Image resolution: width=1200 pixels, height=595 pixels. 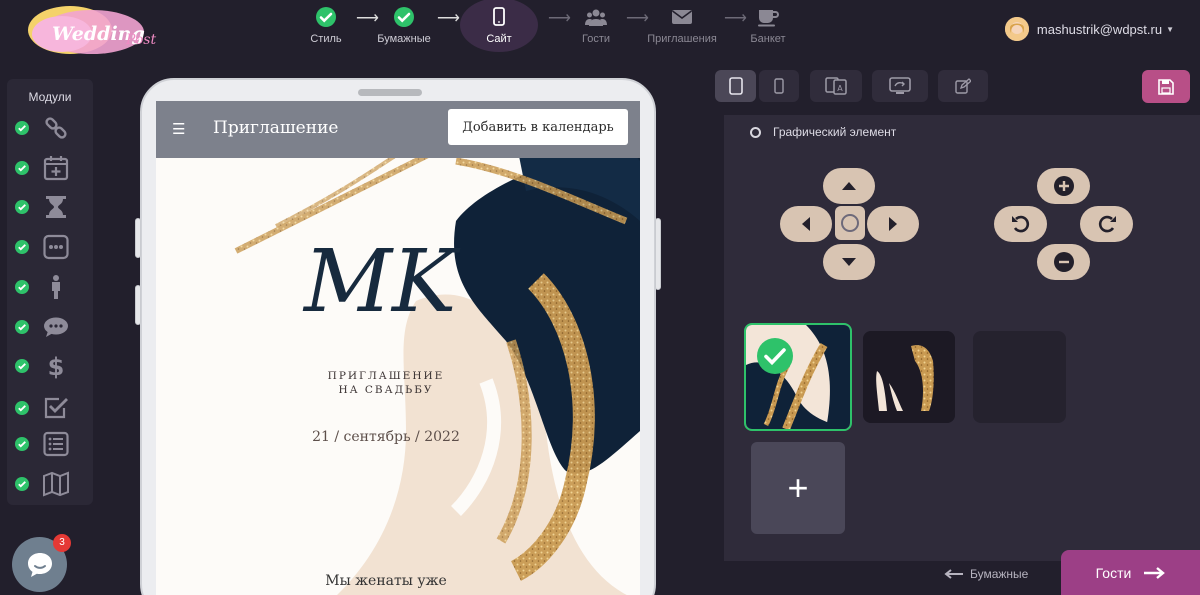 I want to click on plus-circle-icon, so click(x=1063, y=186).